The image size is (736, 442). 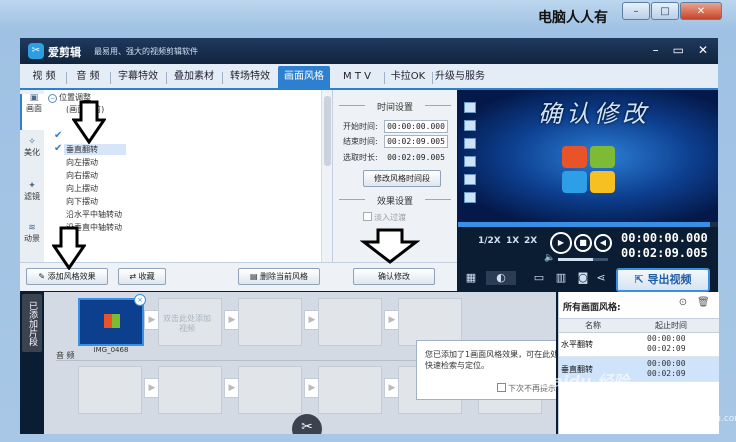 I want to click on end-time-label: 结束时间:, so click(x=360, y=141).